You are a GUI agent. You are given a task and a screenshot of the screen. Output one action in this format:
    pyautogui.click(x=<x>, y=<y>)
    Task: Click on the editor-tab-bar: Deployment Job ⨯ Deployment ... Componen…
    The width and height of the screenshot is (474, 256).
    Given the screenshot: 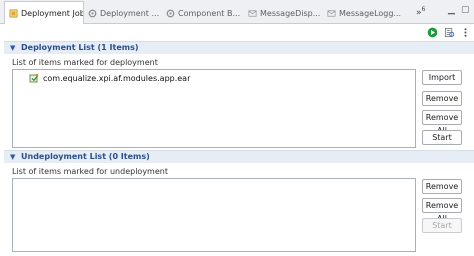 What is the action you would take?
    pyautogui.click(x=237, y=12)
    